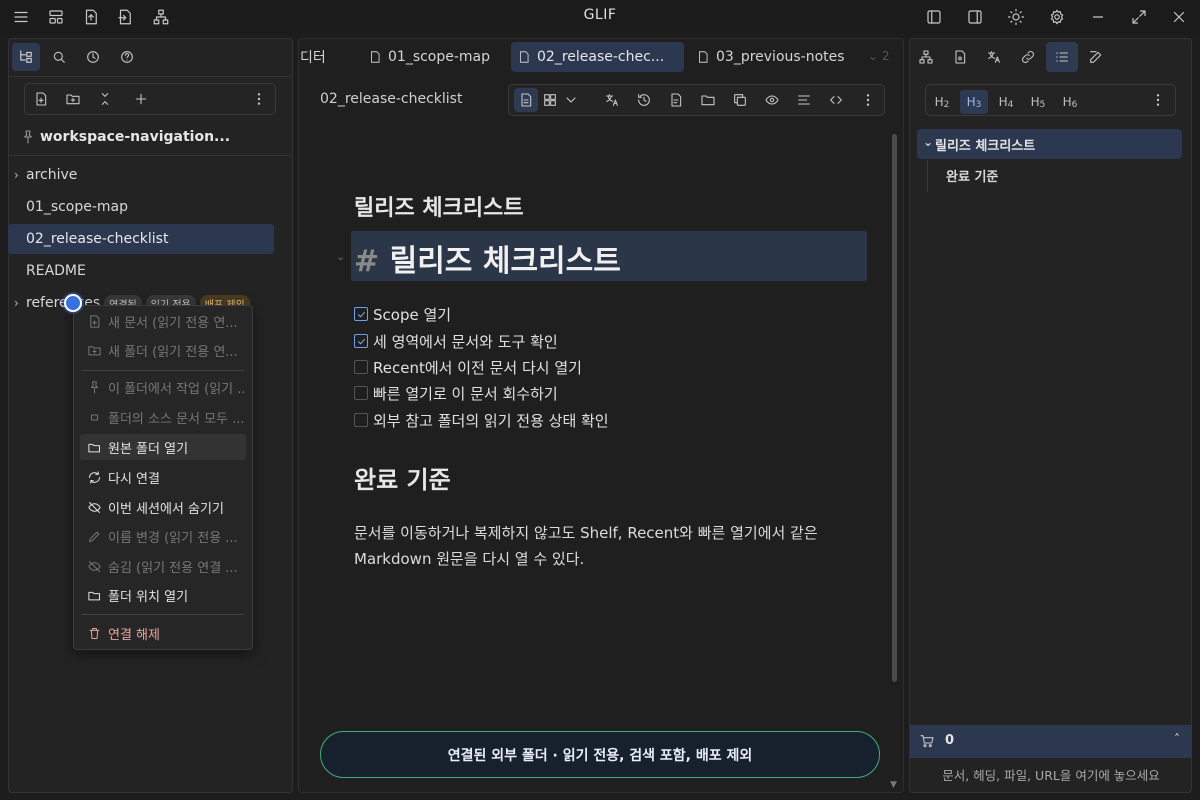 Image resolution: width=1200 pixels, height=800 pixels. I want to click on new-file-icon, so click(41, 99).